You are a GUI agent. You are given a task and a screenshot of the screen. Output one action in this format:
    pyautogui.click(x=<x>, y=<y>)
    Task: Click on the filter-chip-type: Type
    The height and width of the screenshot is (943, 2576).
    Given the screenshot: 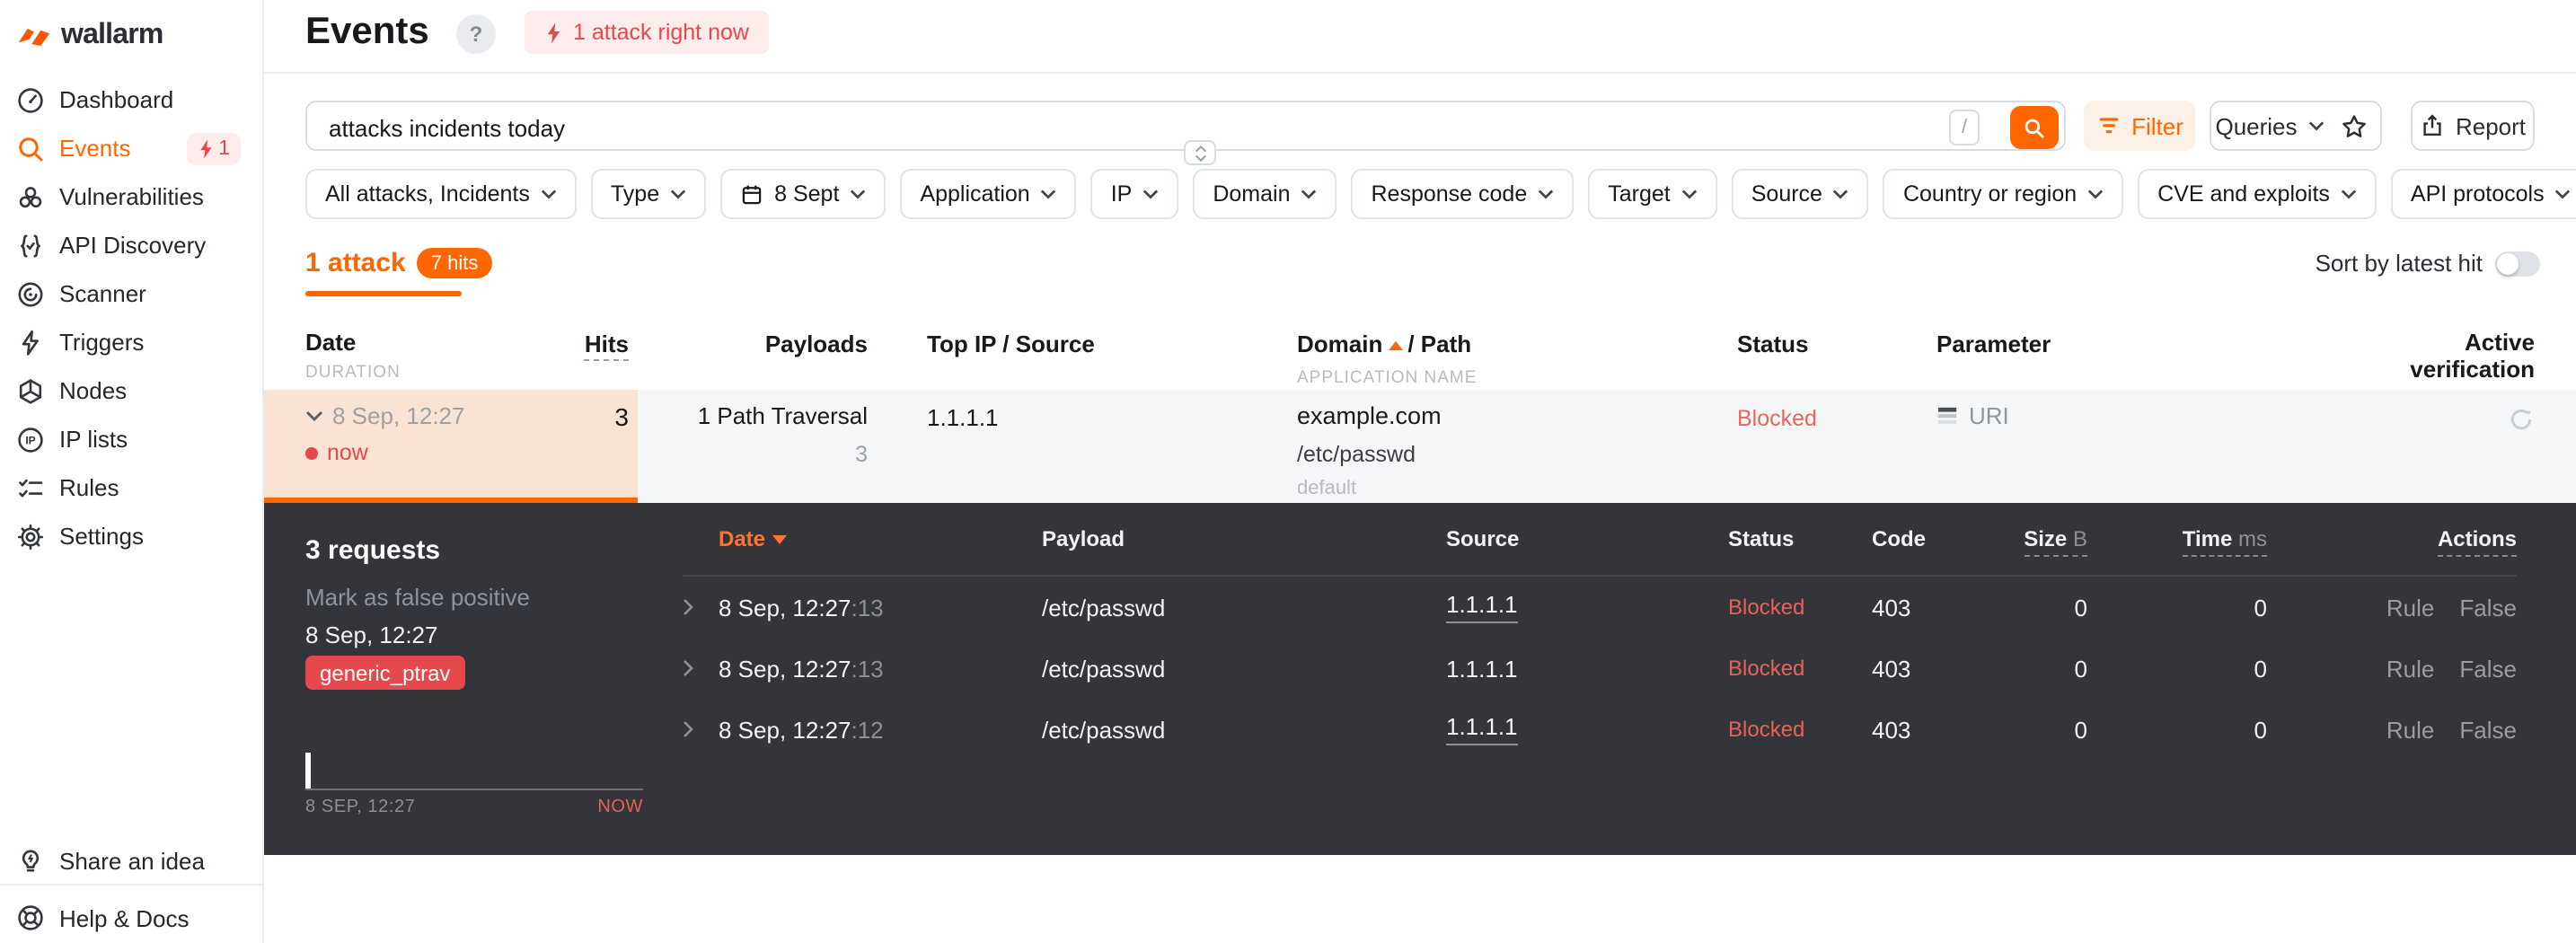 What is the action you would take?
    pyautogui.click(x=648, y=194)
    